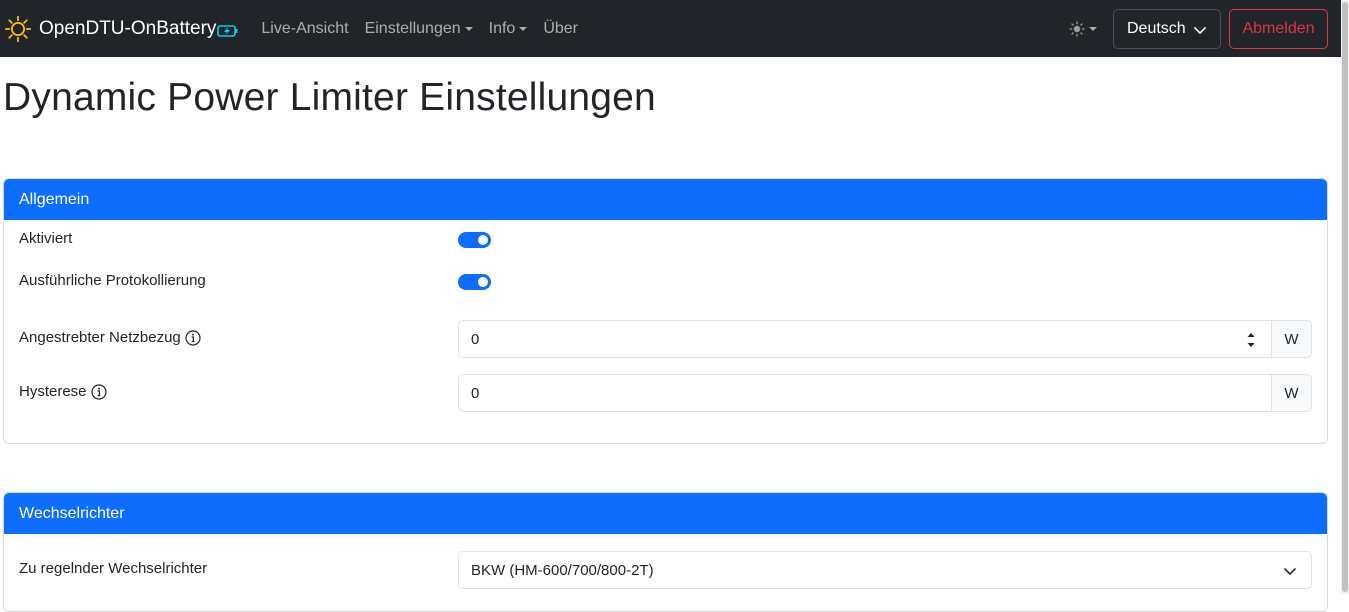  I want to click on nav-live-view: Live-Ansicht, so click(304, 29).